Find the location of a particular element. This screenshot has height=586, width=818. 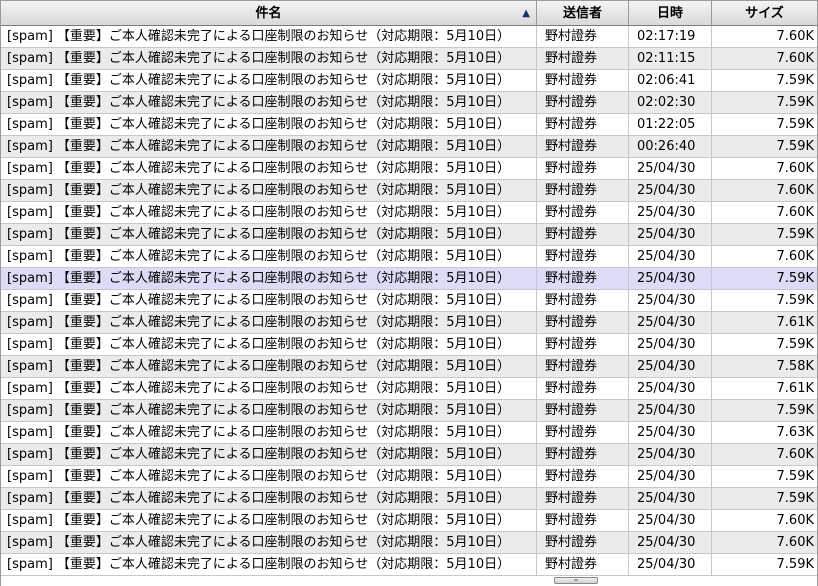

column-header-sender-label: 送信者 is located at coordinates (582, 13).